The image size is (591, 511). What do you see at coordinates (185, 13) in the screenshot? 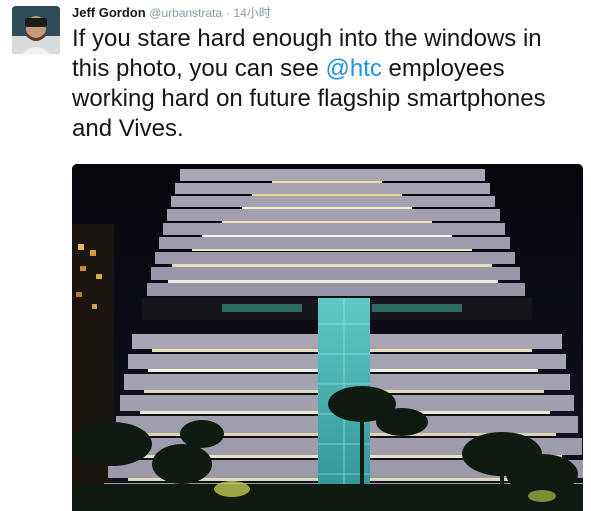
I see `author-handle: @urbanstrata` at bounding box center [185, 13].